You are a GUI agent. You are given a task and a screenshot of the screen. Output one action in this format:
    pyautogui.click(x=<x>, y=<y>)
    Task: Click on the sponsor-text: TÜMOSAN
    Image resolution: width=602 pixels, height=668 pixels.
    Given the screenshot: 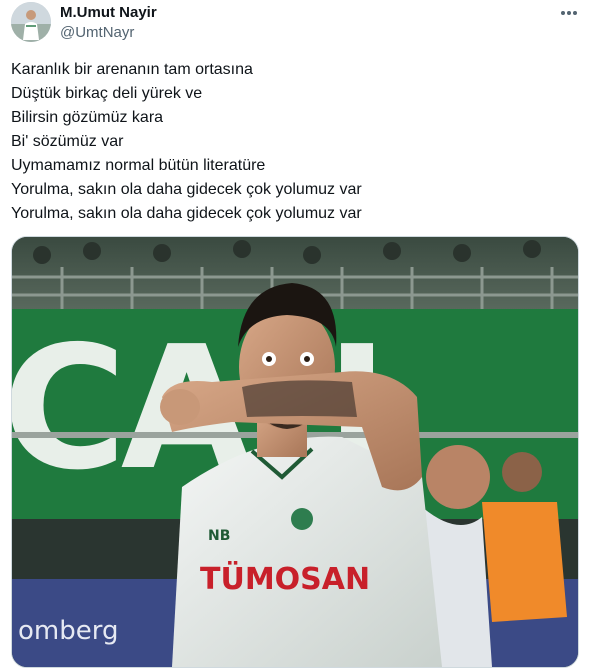 What is the action you would take?
    pyautogui.click(x=285, y=578)
    